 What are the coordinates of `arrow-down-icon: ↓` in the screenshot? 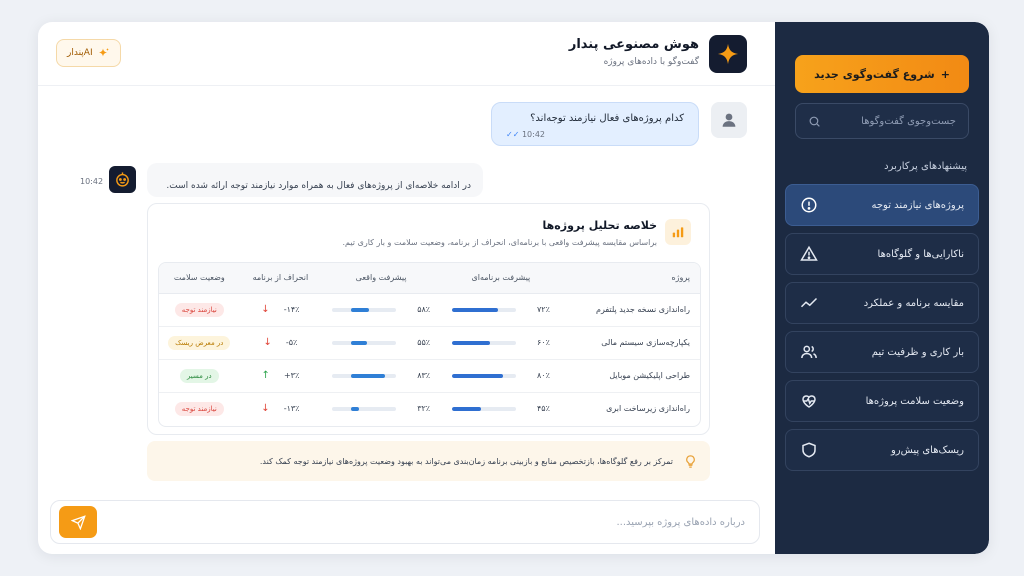 It's located at (267, 342).